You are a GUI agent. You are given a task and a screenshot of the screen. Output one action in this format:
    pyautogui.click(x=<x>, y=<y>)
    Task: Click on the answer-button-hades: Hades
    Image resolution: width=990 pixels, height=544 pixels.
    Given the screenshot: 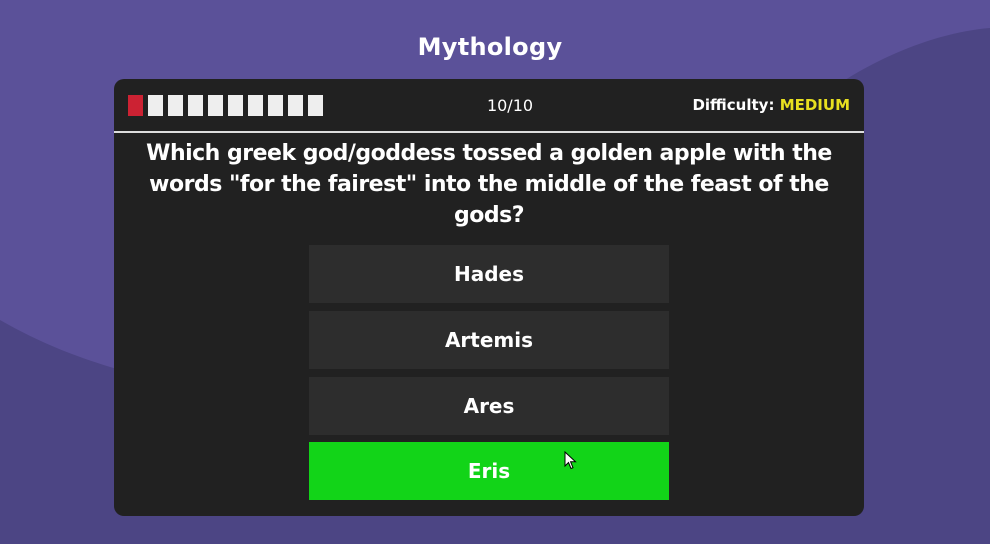 What is the action you would take?
    pyautogui.click(x=489, y=274)
    